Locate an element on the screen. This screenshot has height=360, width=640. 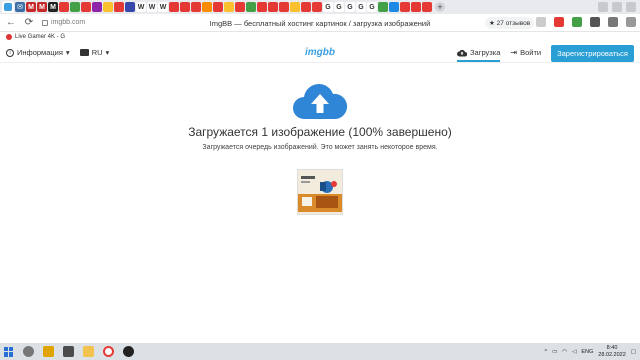
new-tab-button: + is located at coordinates (440, 7).